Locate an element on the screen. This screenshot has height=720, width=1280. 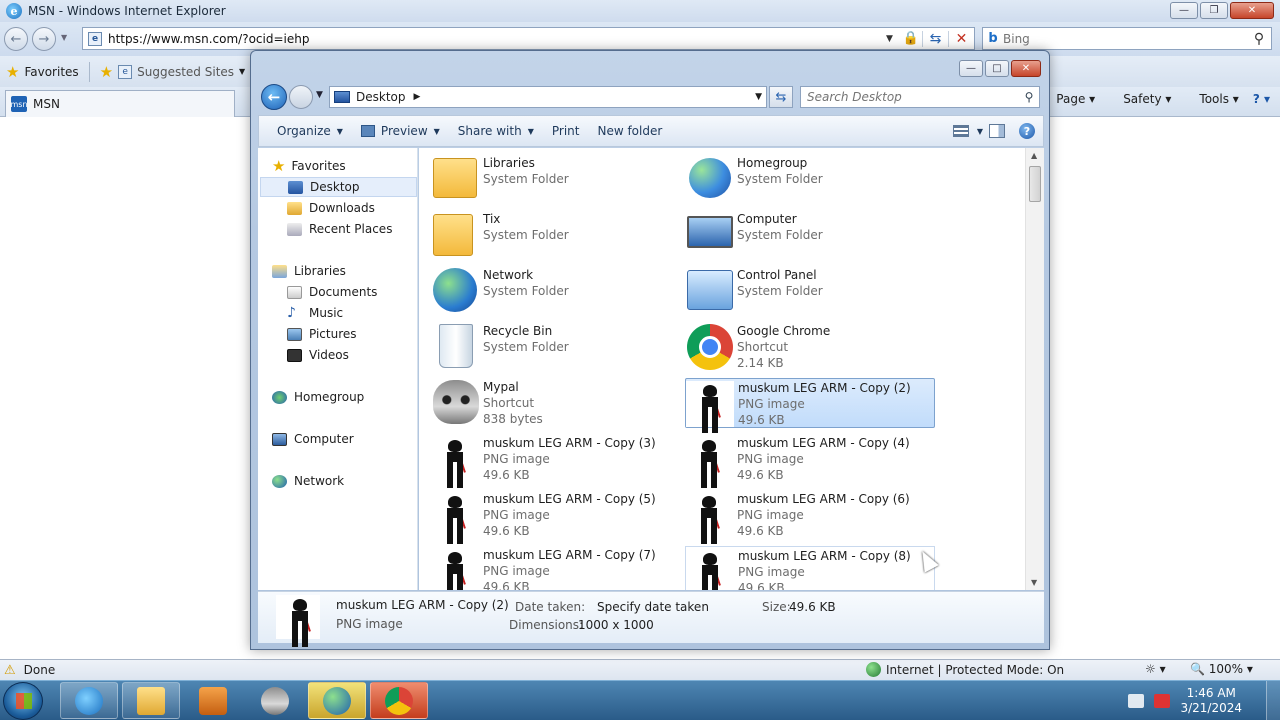
explorer-search-input is located at coordinates (910, 97).